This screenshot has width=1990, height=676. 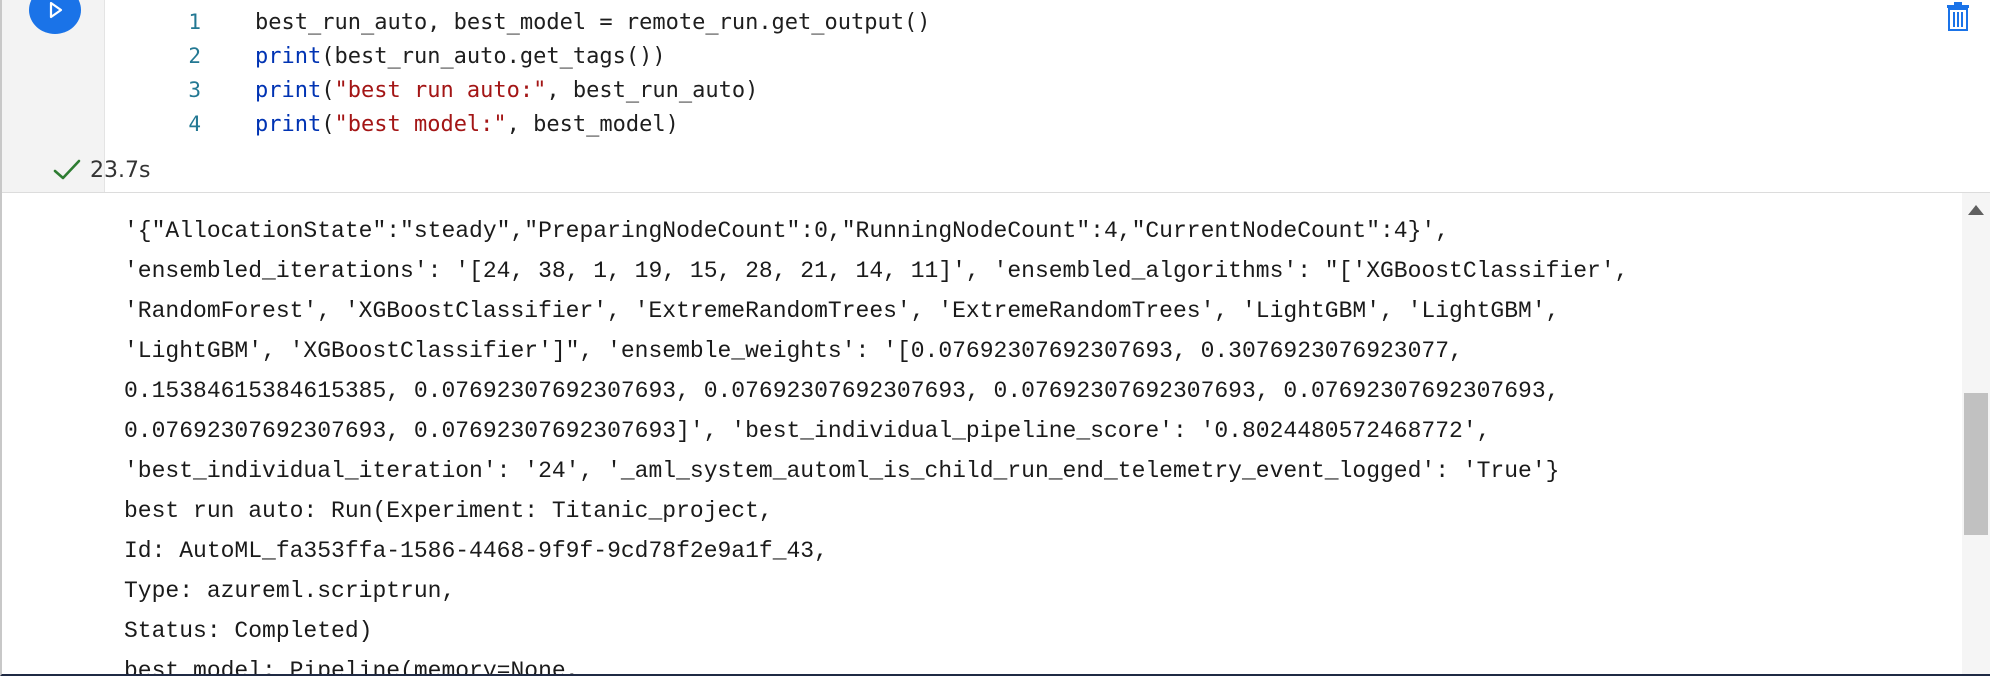 What do you see at coordinates (194, 56) in the screenshot?
I see `line-number: 2` at bounding box center [194, 56].